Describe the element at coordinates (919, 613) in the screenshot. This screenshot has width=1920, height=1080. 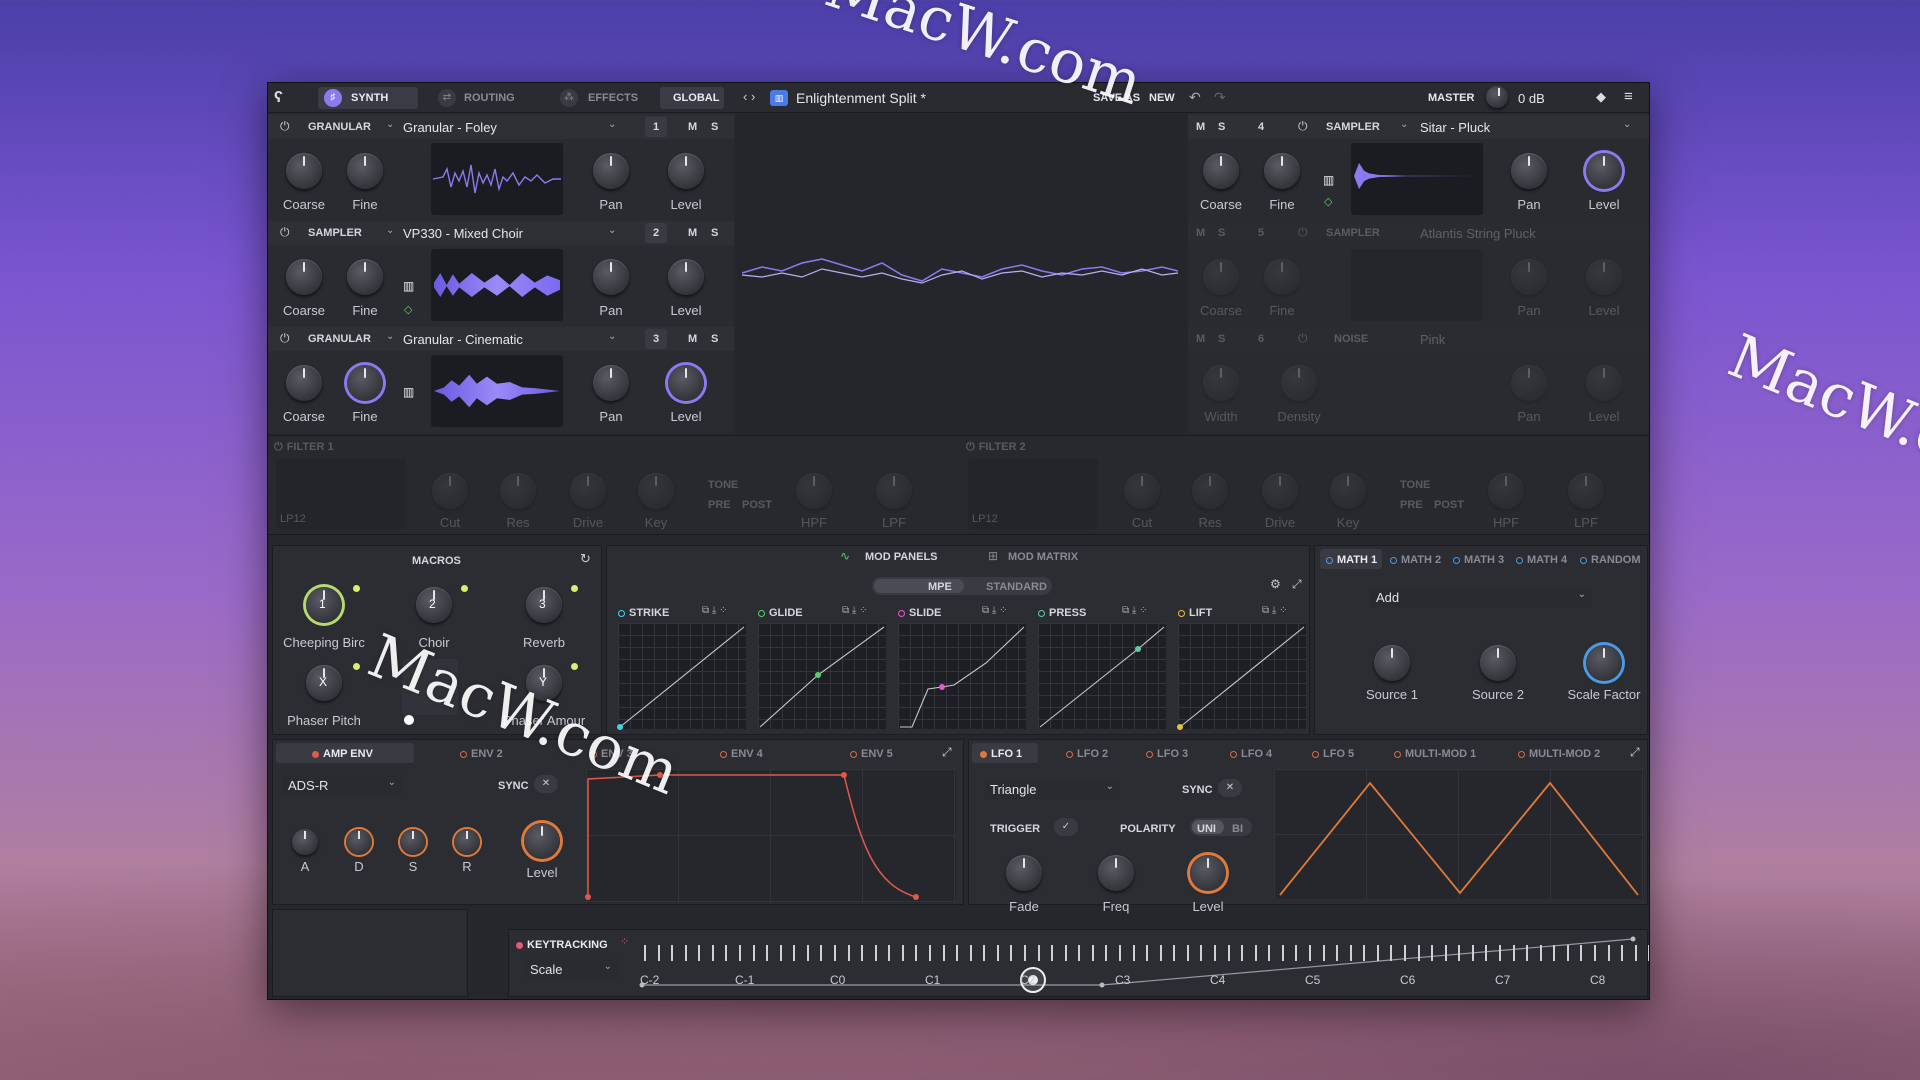
I see `mpe-curve-2-title: SLIDE` at that location.